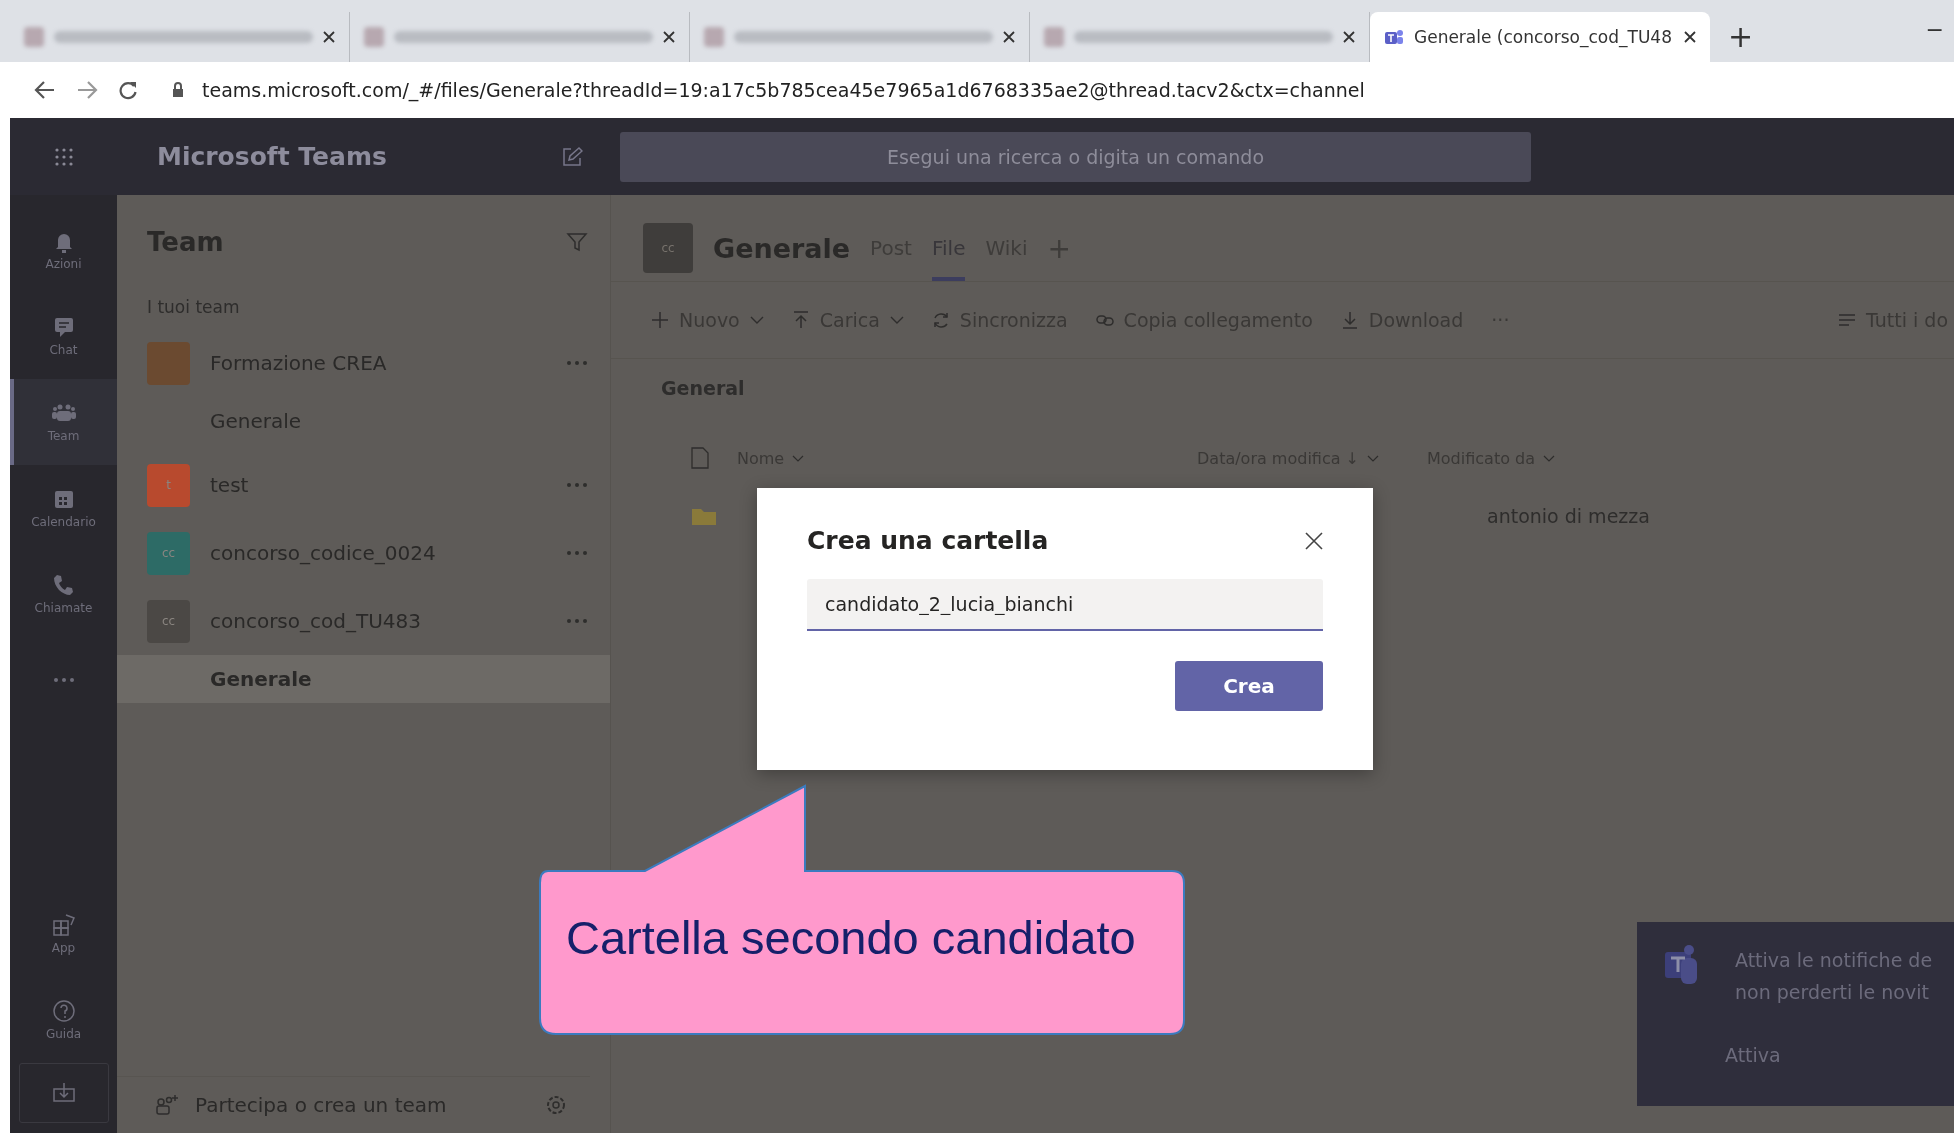 The height and width of the screenshot is (1133, 1954). I want to click on new-tab-button: +, so click(1741, 36).